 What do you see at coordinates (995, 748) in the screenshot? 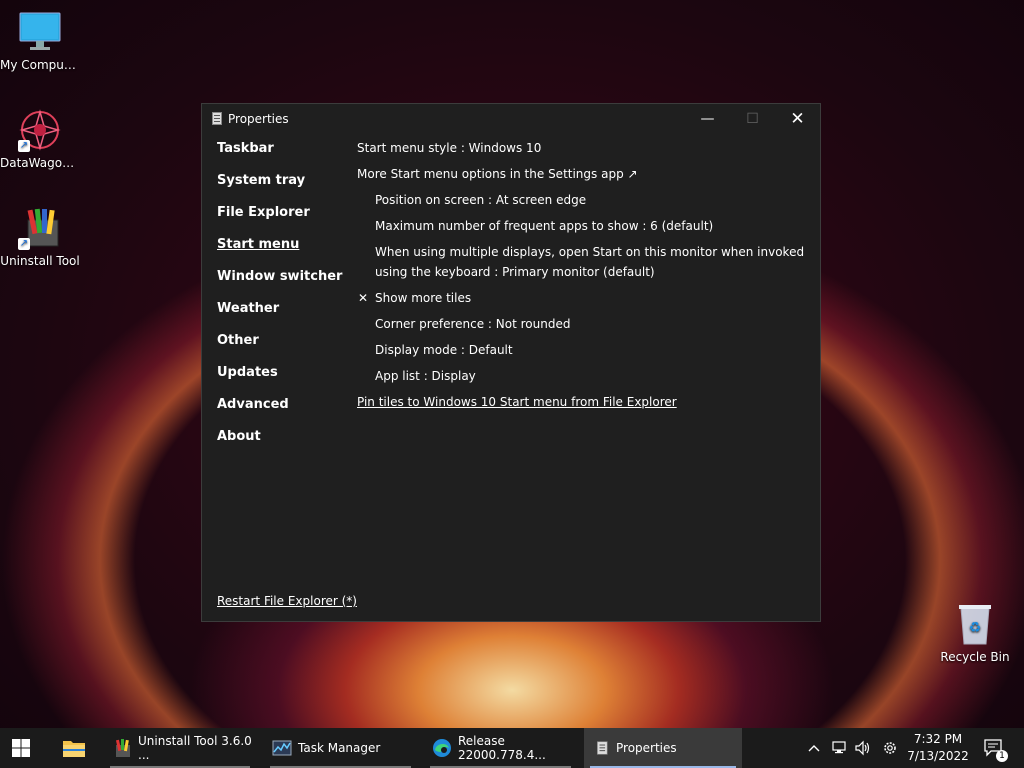
I see `notification-center-button: 1` at bounding box center [995, 748].